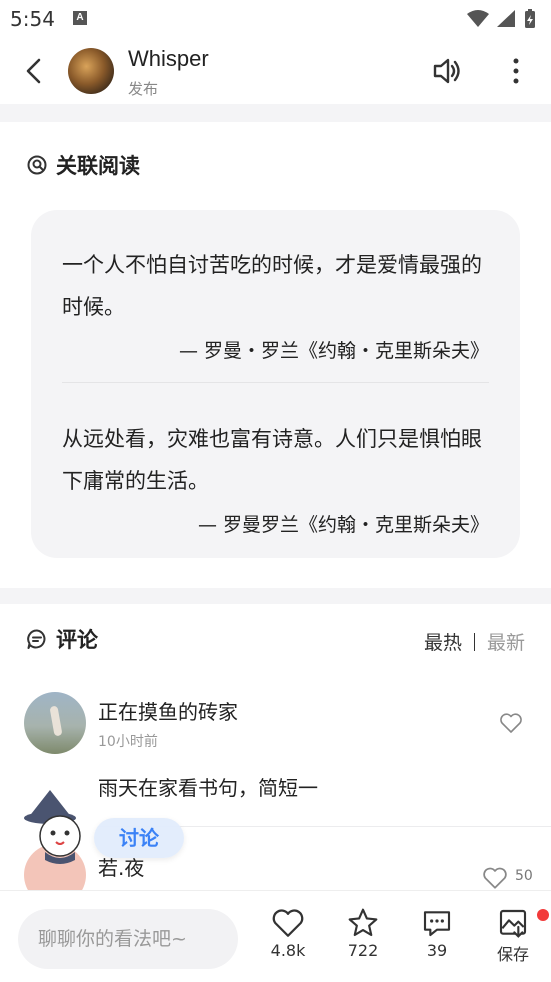 This screenshot has width=551, height=982. Describe the element at coordinates (80, 18) in the screenshot. I see `notification-icon: A` at that location.